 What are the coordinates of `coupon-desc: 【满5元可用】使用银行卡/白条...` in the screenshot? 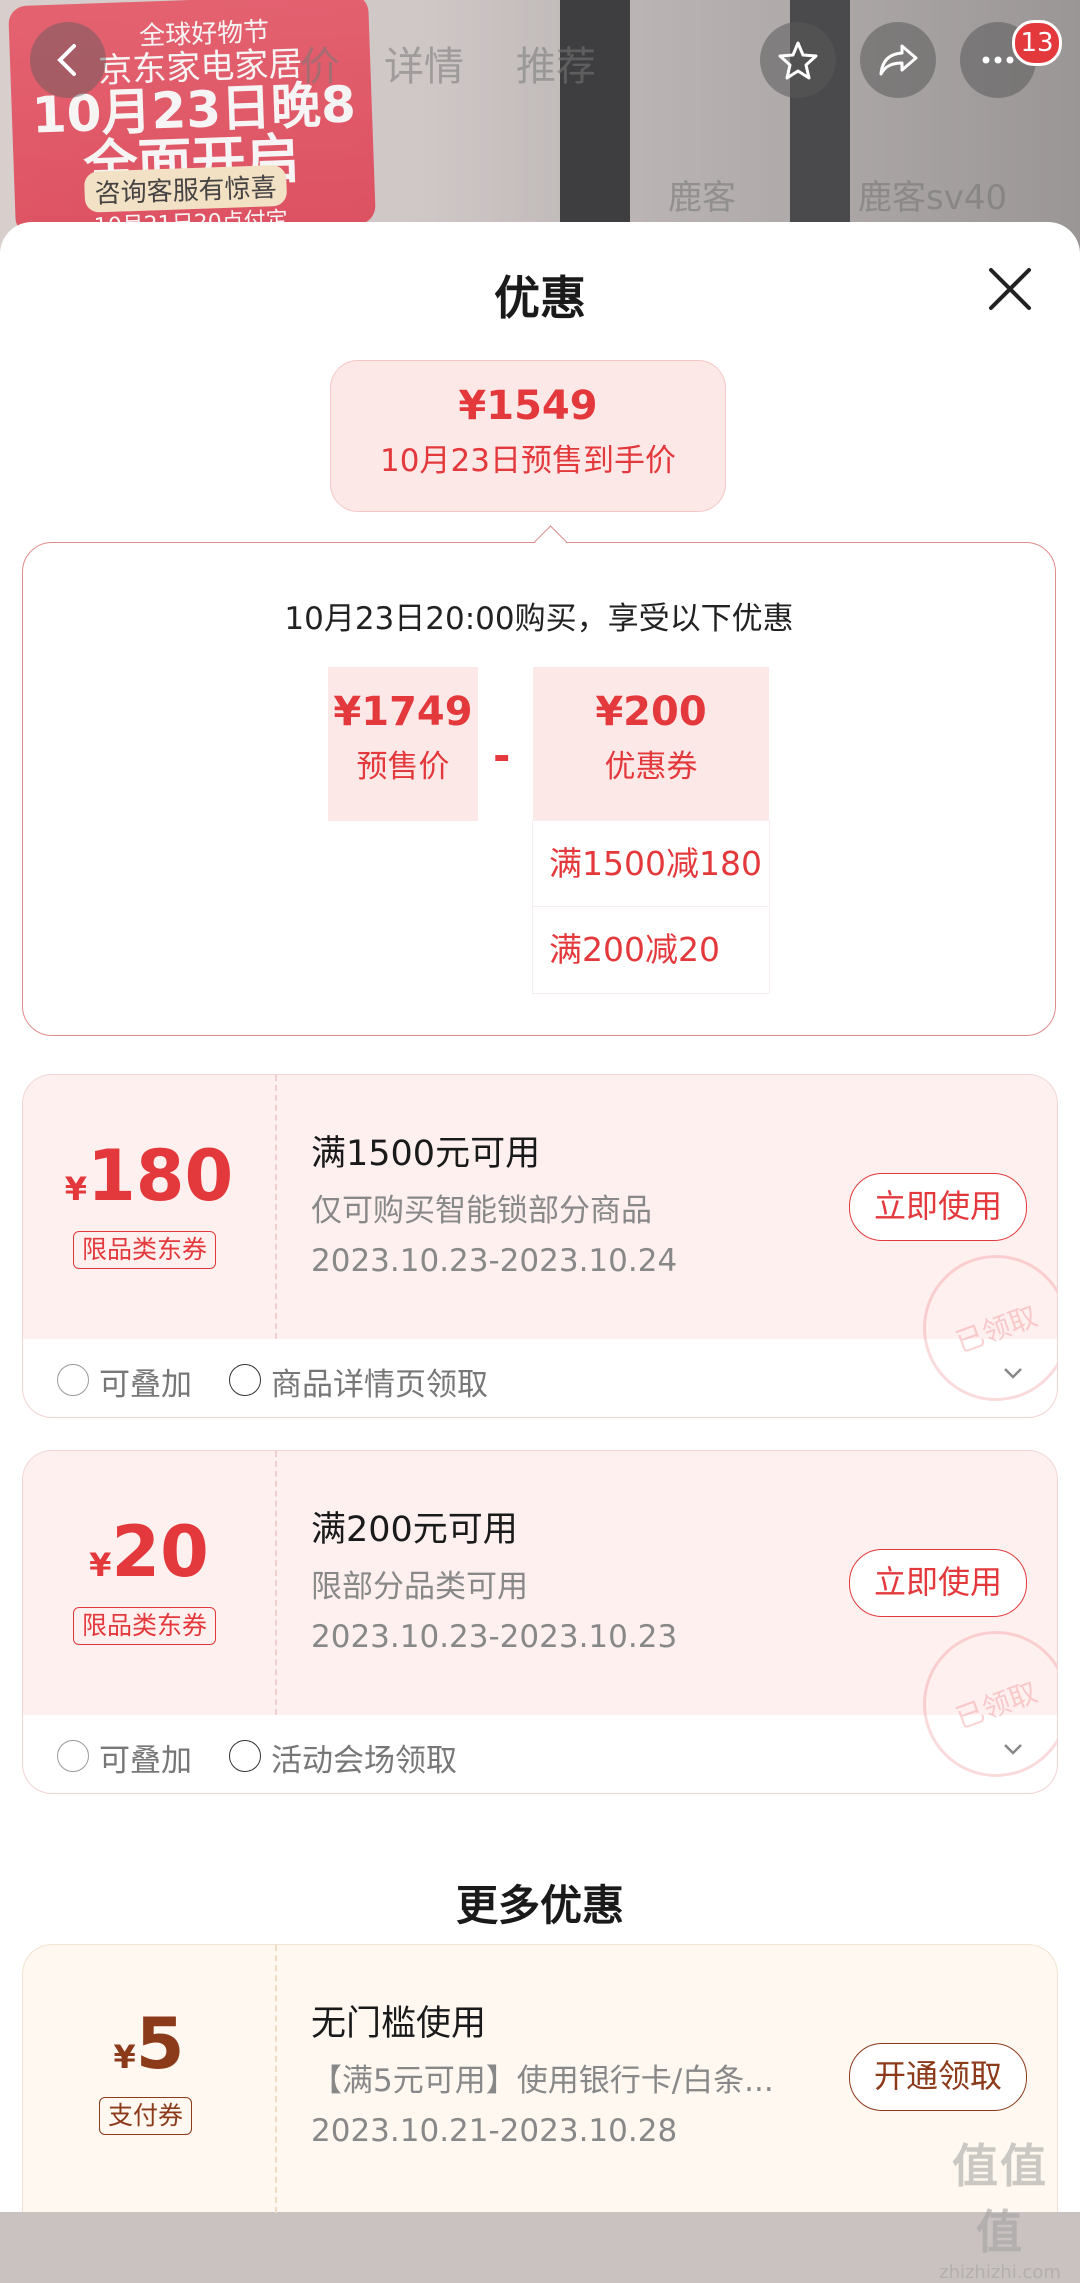 It's located at (542, 2081).